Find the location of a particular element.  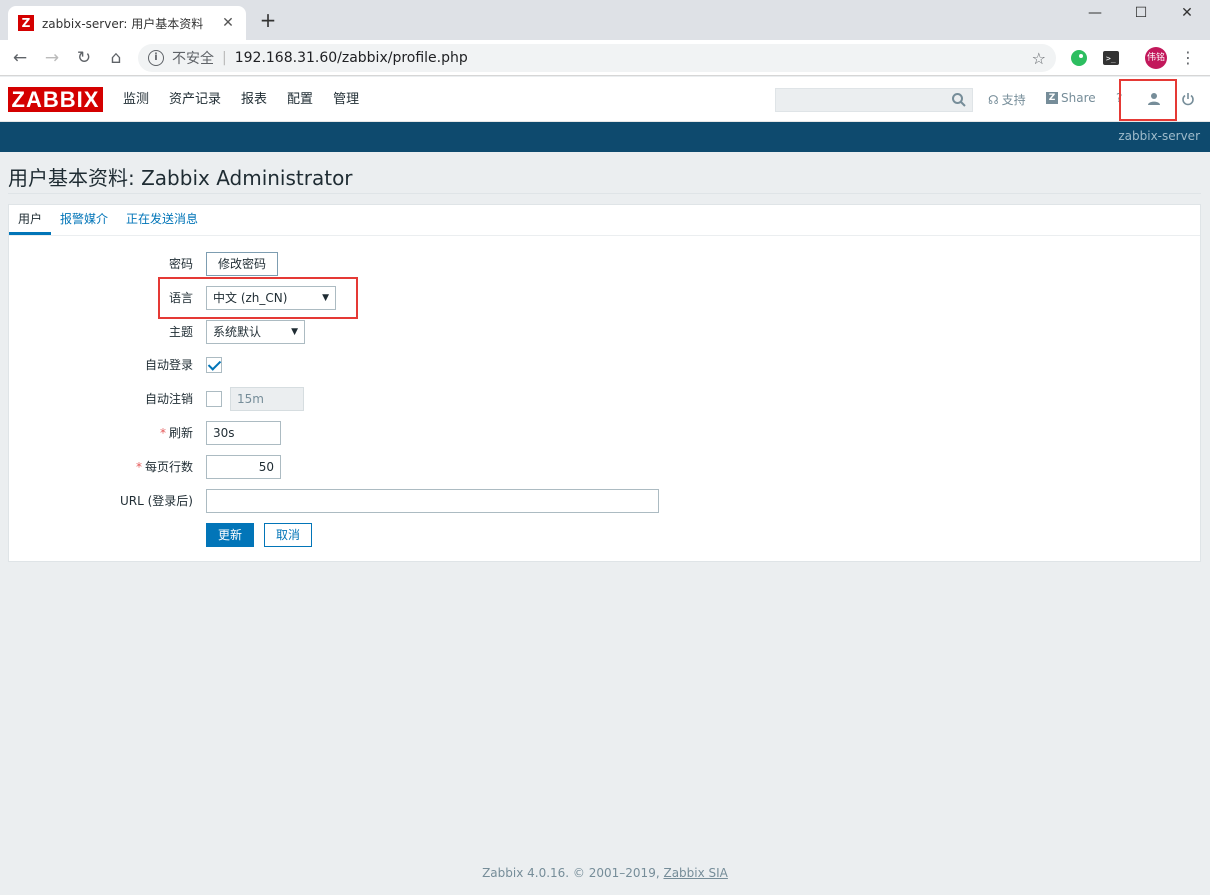

share-link: Z Share is located at coordinates (1071, 98).